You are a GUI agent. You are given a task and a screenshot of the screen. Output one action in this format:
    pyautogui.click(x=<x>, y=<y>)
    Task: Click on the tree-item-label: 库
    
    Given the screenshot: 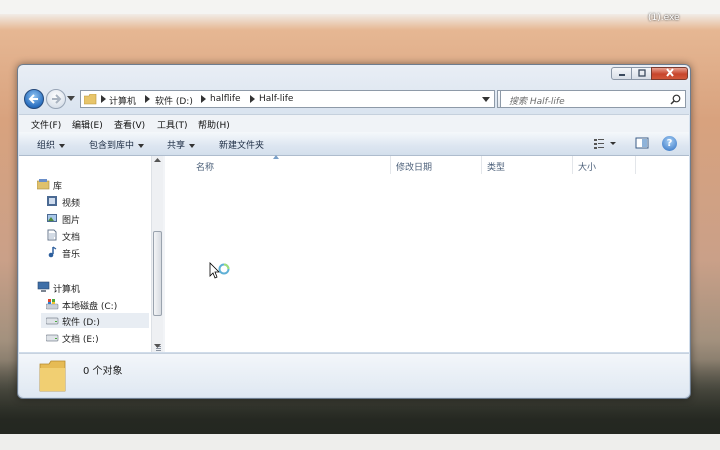 What is the action you would take?
    pyautogui.click(x=58, y=187)
    